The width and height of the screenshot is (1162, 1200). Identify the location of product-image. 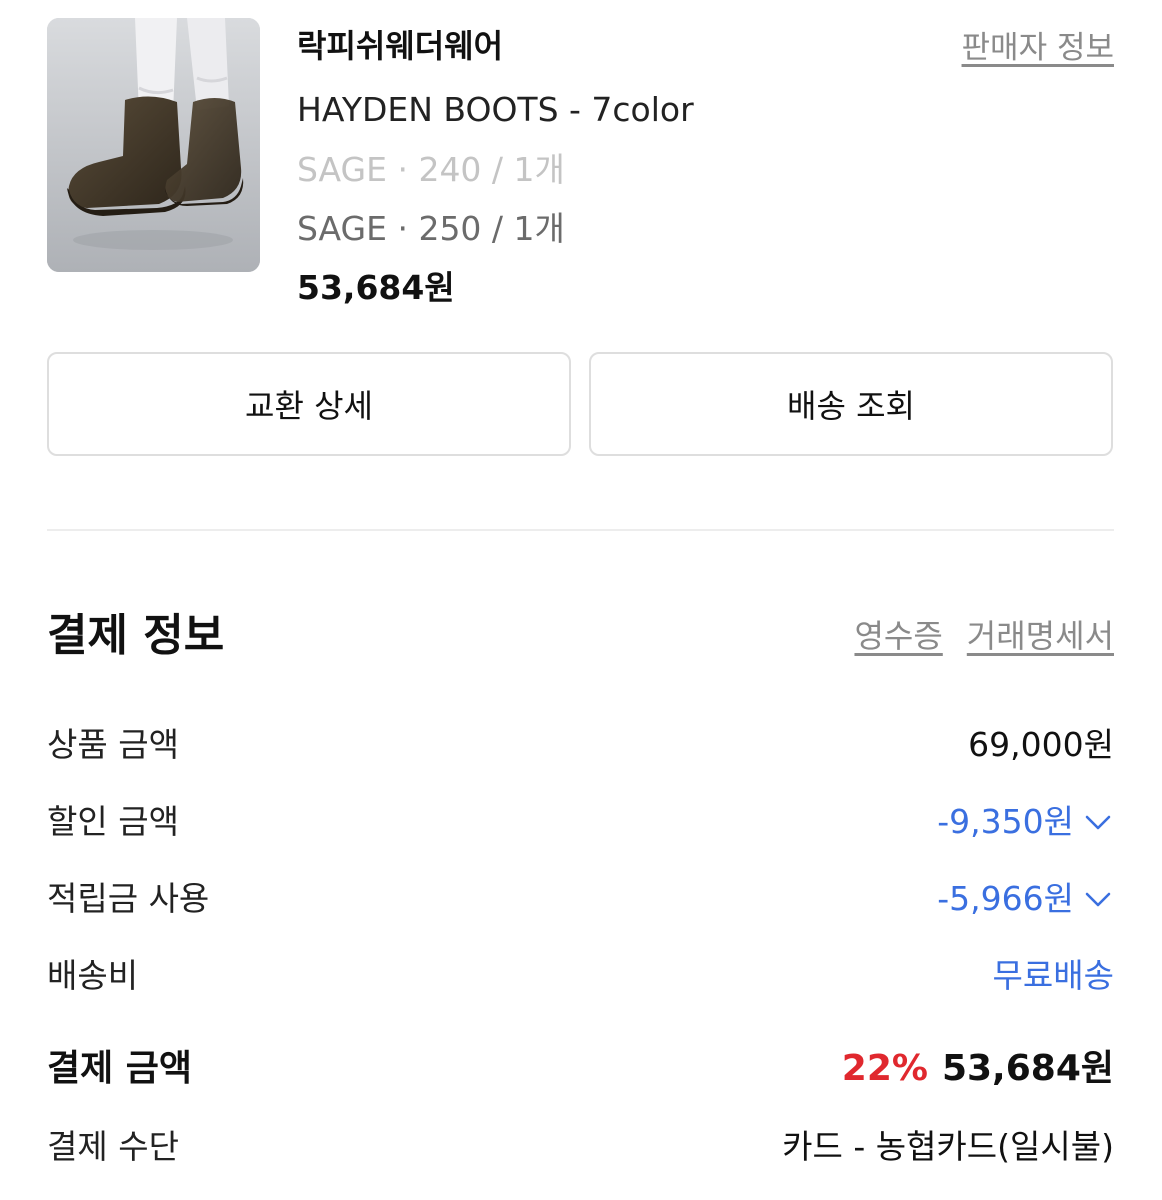
(153, 145).